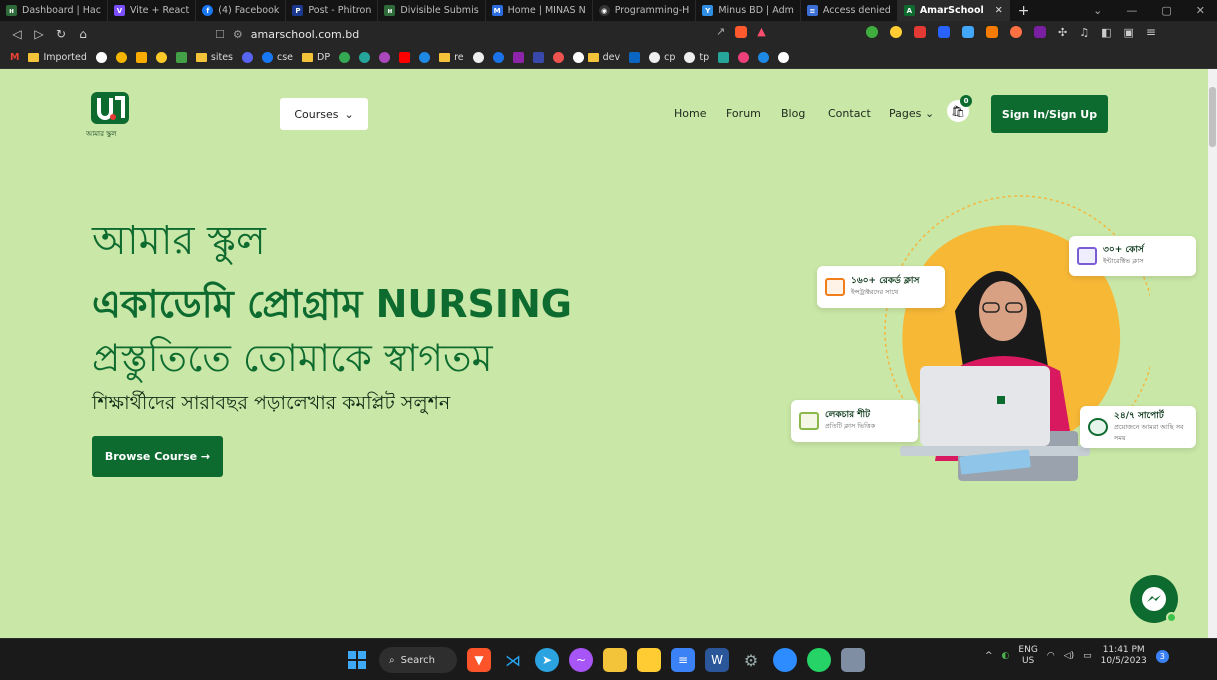 The width and height of the screenshot is (1217, 680). Describe the element at coordinates (1124, 656) in the screenshot. I see `clock: 11:41 PM 10/5/2023` at that location.